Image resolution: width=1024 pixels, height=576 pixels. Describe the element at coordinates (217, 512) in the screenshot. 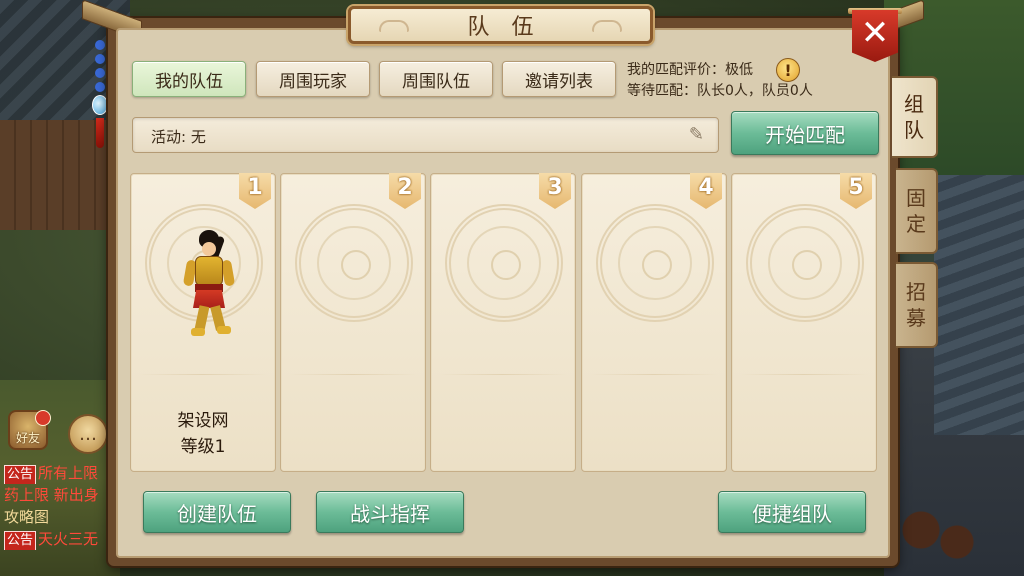

I see `create-team-button: 创建队伍` at that location.